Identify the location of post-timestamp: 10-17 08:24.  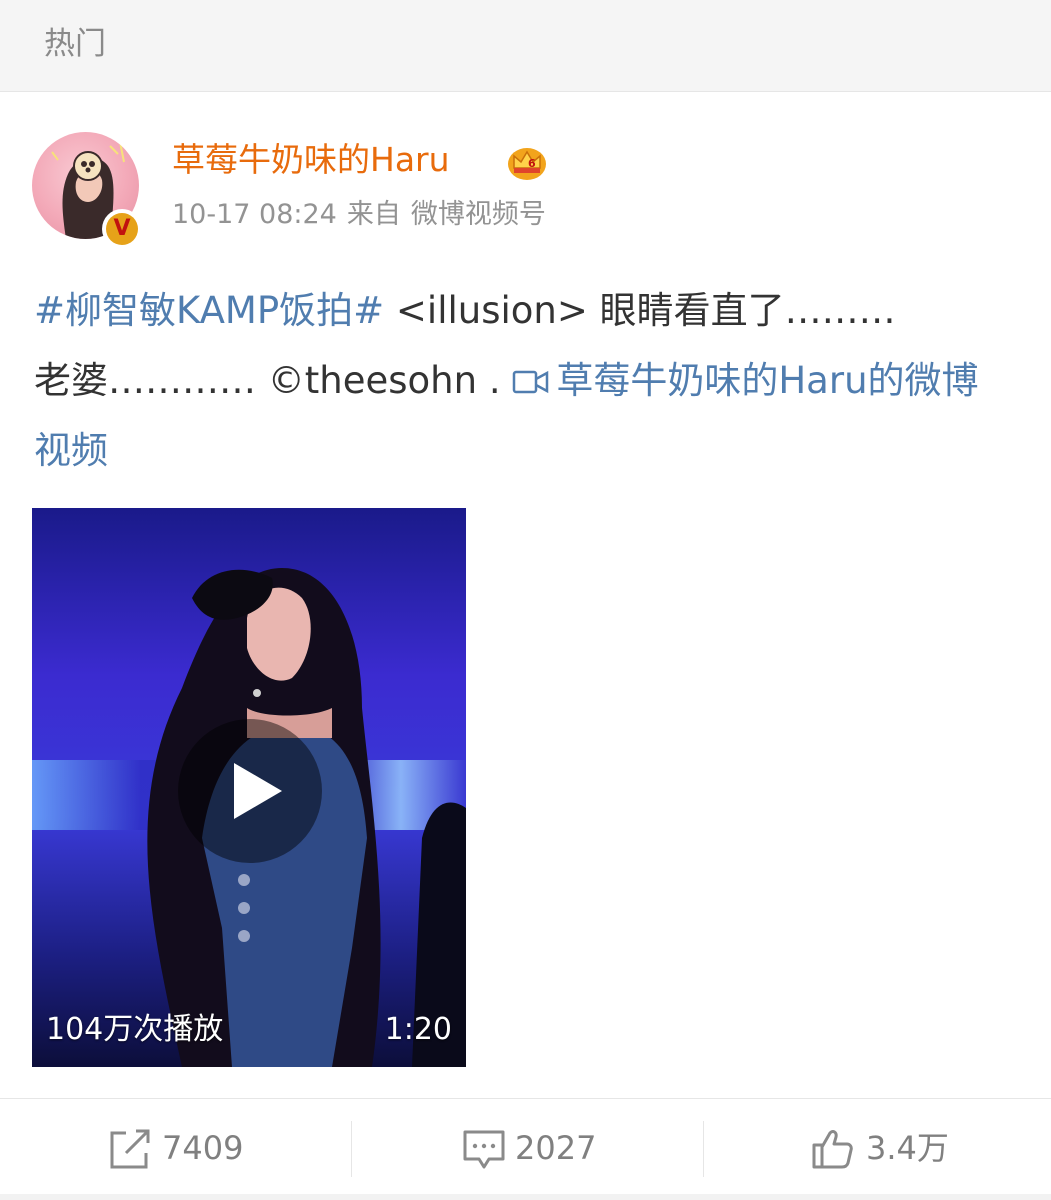
(254, 214).